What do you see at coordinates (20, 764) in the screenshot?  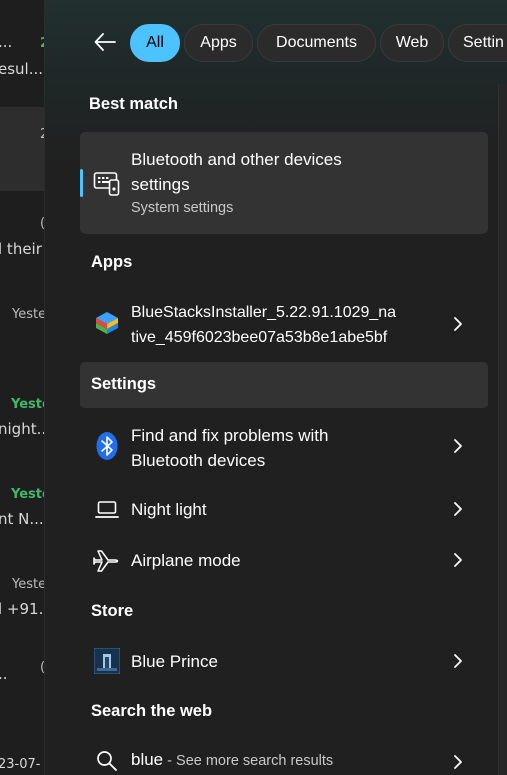 I see `background-line: 23-07-` at bounding box center [20, 764].